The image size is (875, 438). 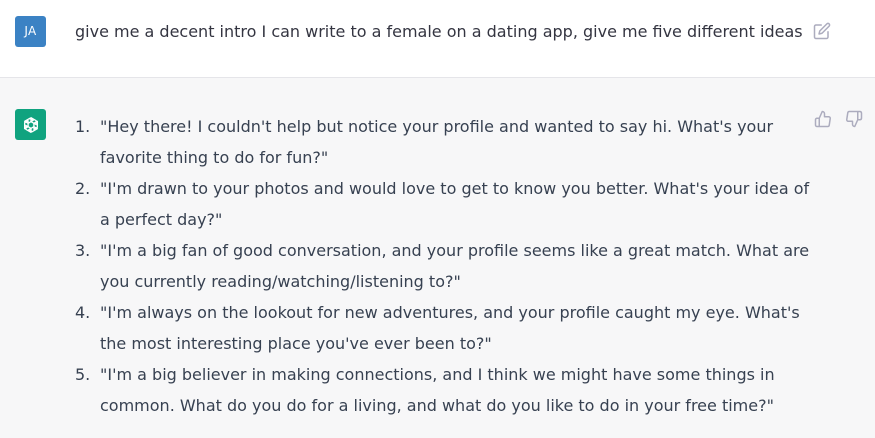 I want to click on list-item-number: 2., so click(x=83, y=188).